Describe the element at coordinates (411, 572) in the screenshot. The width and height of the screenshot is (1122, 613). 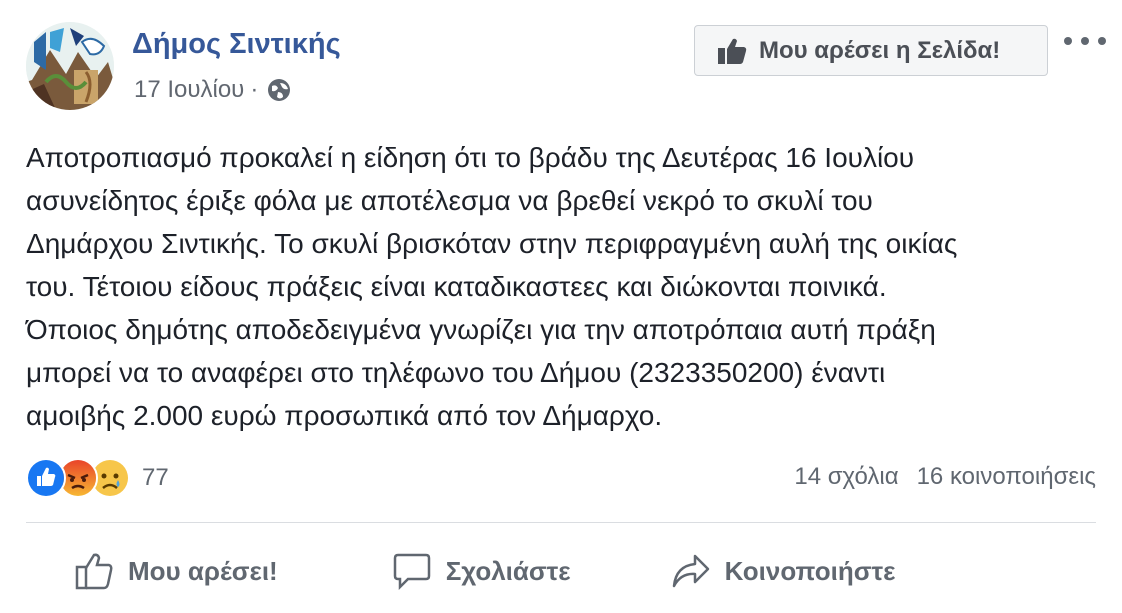
I see `comment-icon` at that location.